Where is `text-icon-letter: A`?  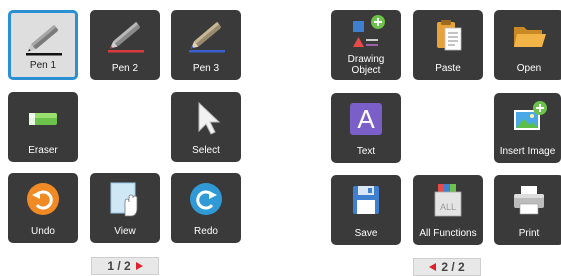
text-icon-letter: A is located at coordinates (366, 119).